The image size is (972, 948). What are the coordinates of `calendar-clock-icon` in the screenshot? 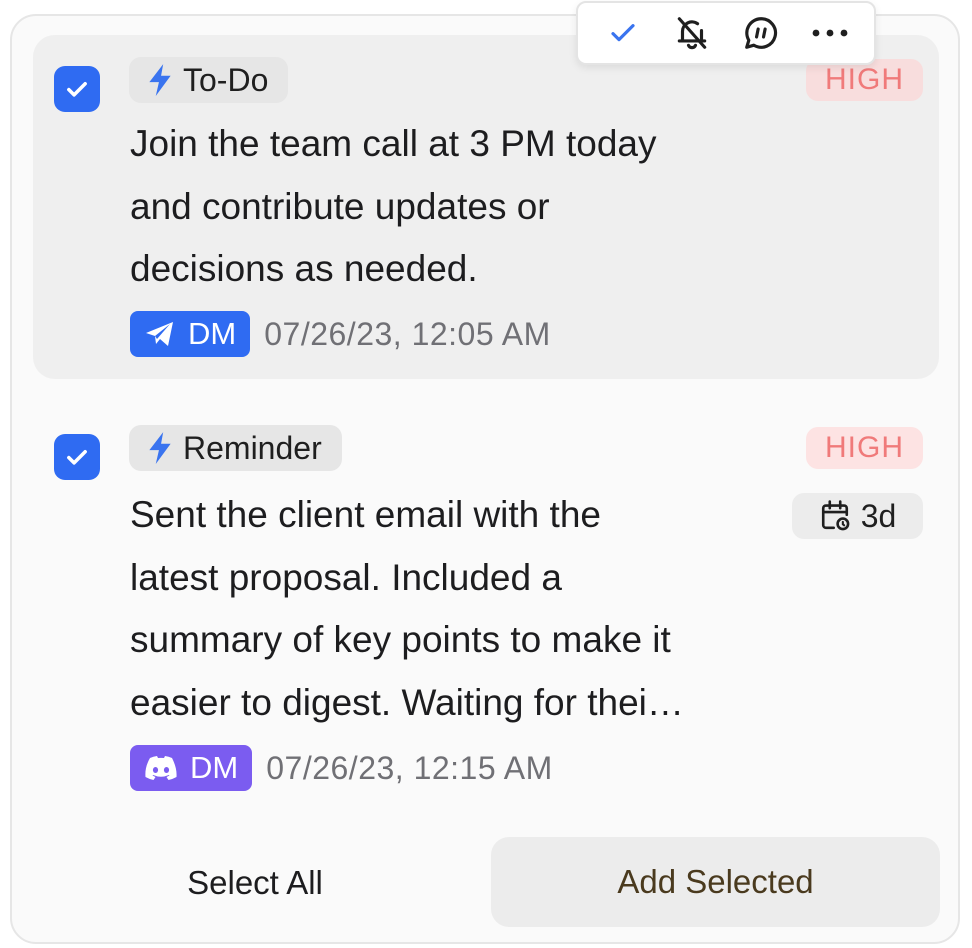 It's located at (835, 515).